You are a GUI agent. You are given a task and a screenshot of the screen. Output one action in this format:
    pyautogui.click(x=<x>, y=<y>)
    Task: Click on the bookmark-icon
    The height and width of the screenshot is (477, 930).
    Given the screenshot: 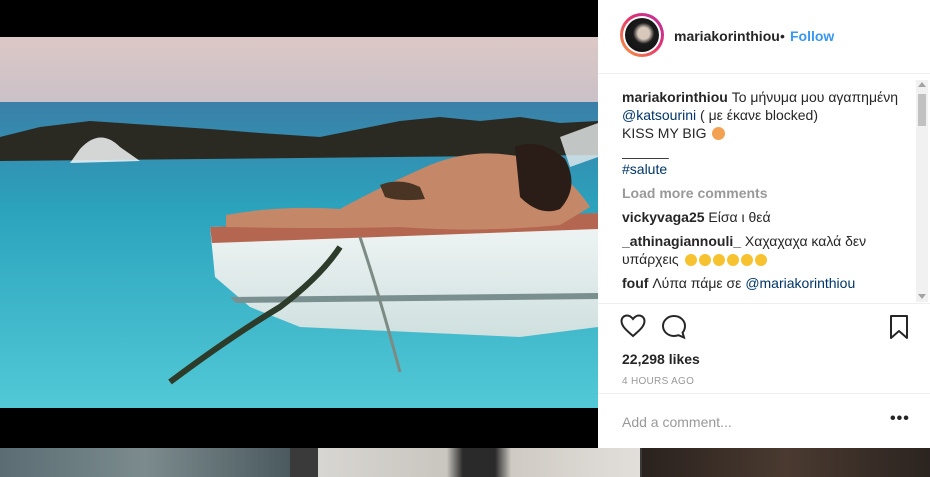 What is the action you would take?
    pyautogui.click(x=899, y=329)
    